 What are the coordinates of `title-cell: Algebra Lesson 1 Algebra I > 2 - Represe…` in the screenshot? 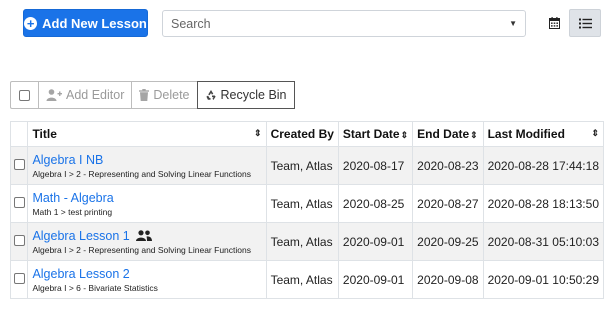 It's located at (147, 241).